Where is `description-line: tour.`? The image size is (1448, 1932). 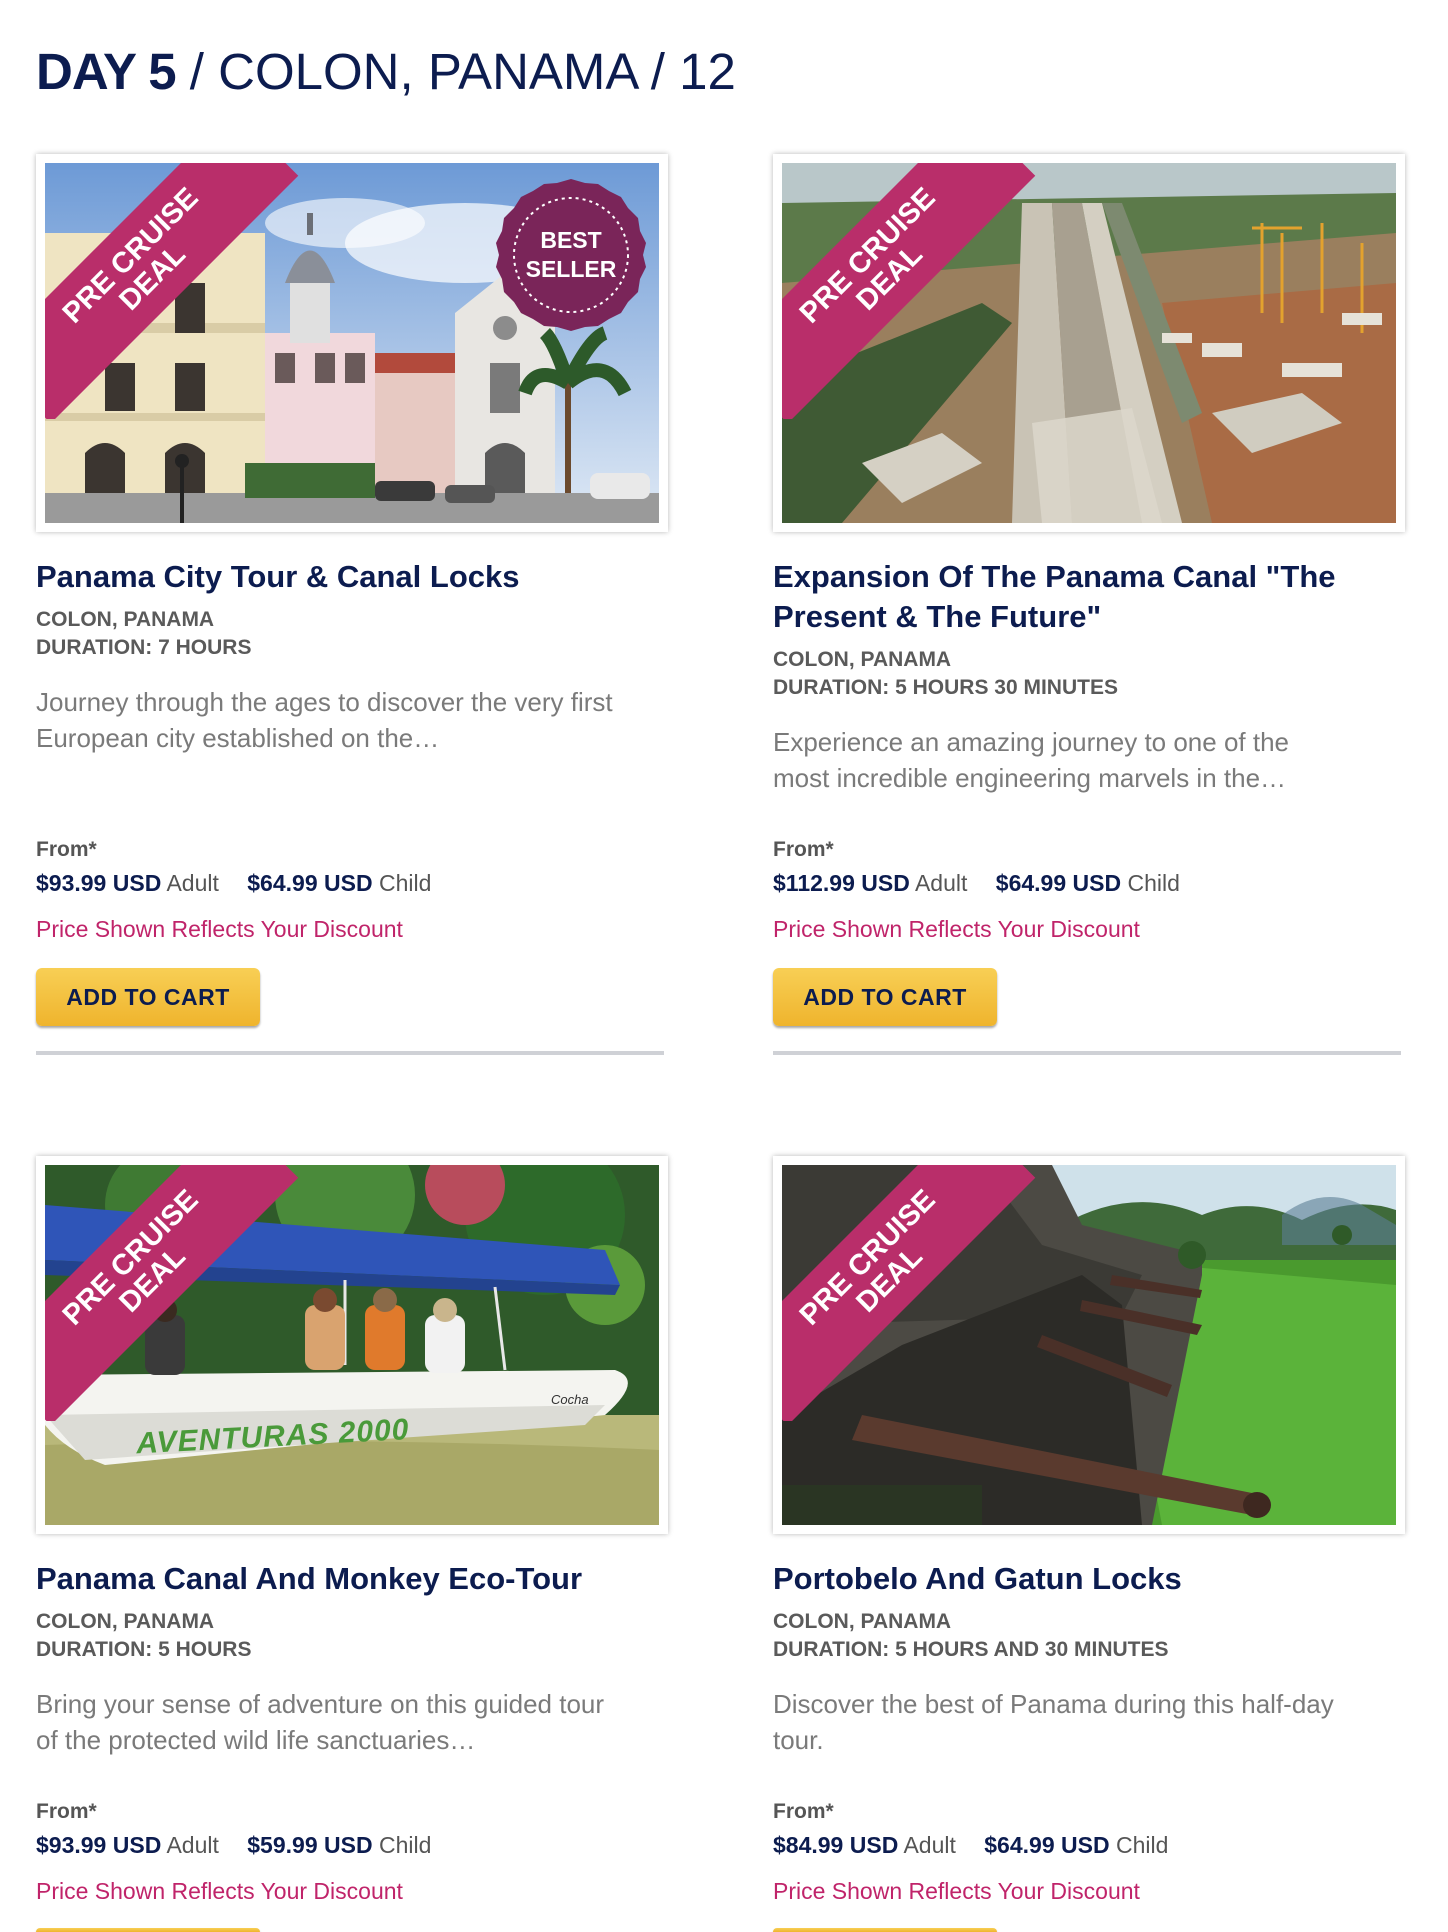
description-line: tour. is located at coordinates (798, 1740).